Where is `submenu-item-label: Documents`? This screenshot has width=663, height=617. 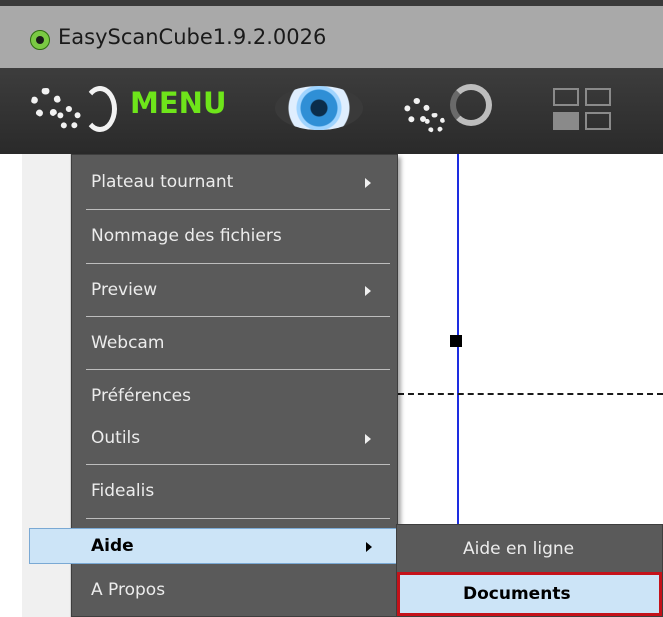
submenu-item-label: Documents is located at coordinates (517, 594).